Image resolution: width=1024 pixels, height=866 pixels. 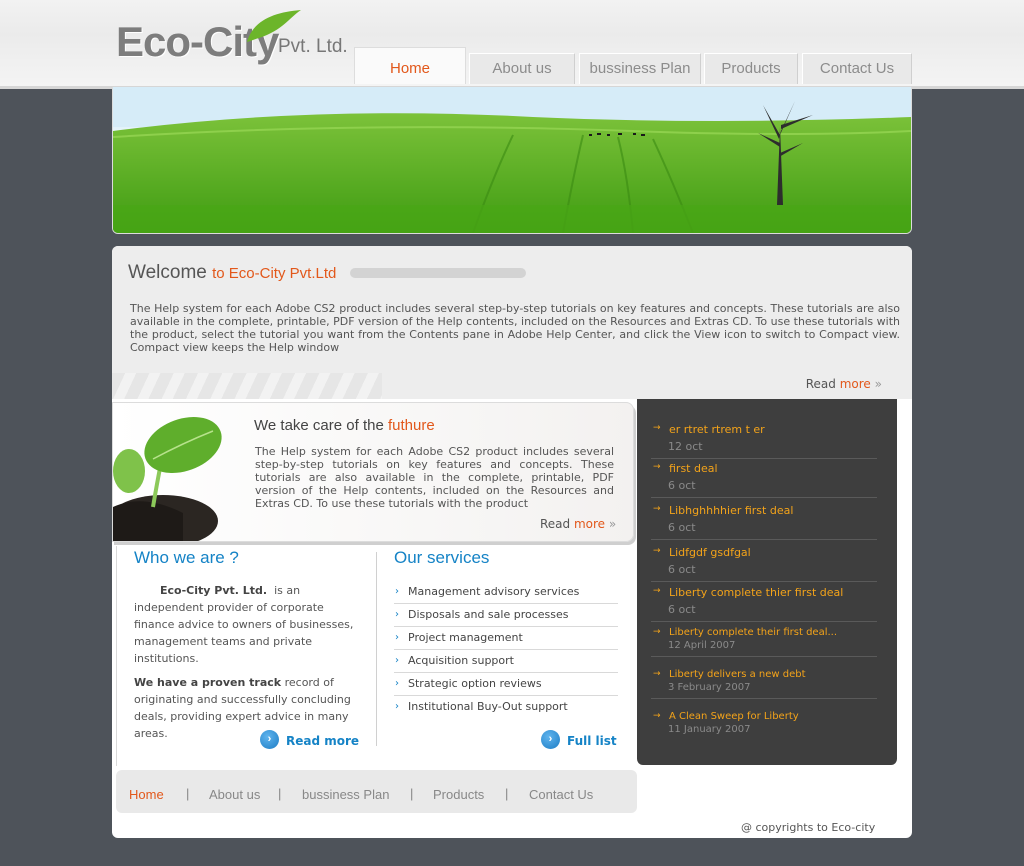 I want to click on footer-link-home: Home, so click(x=146, y=794).